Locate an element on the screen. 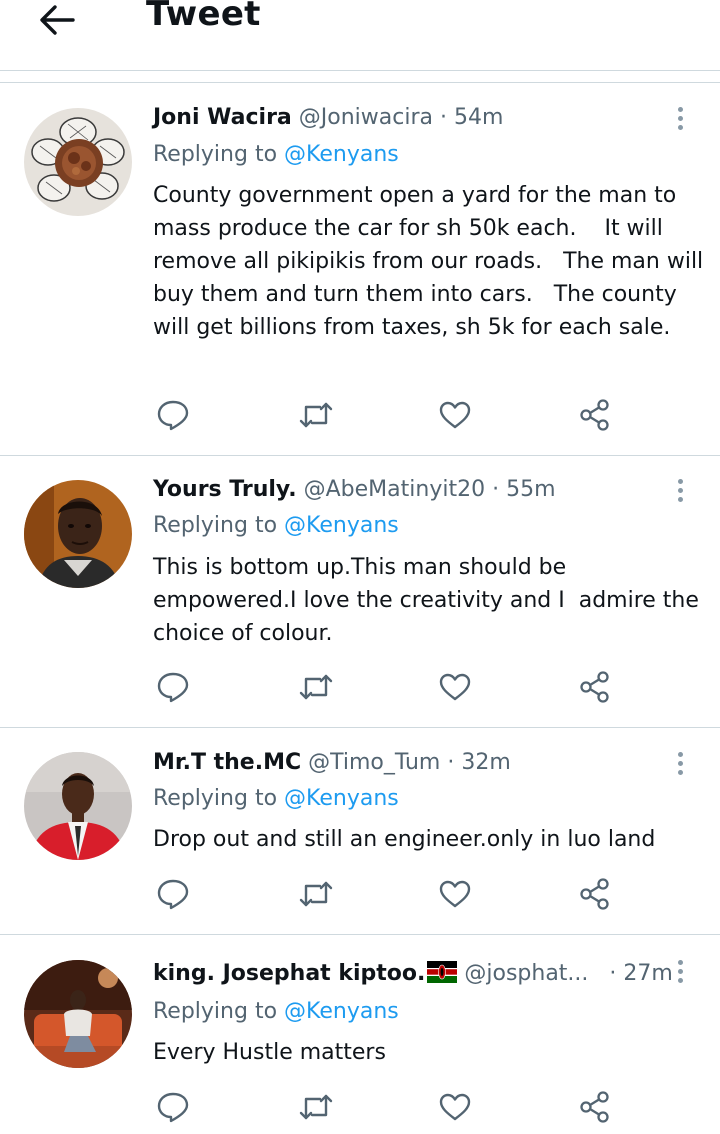 The width and height of the screenshot is (720, 1134). header-bar: Tweet is located at coordinates (360, 35).